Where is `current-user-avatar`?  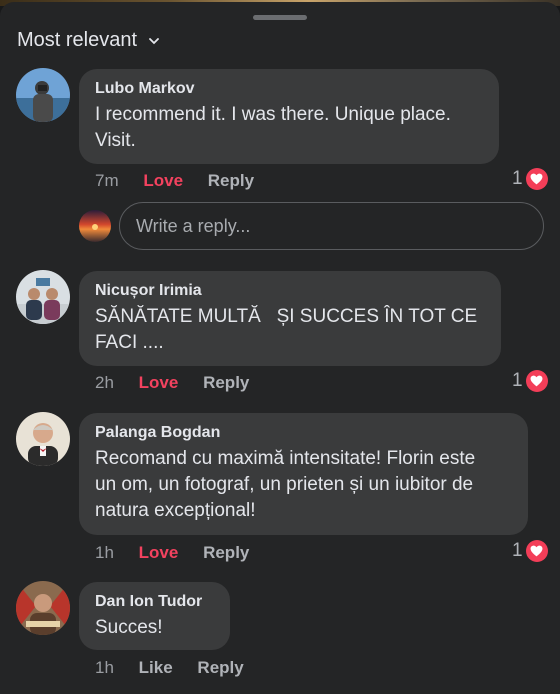 current-user-avatar is located at coordinates (95, 226).